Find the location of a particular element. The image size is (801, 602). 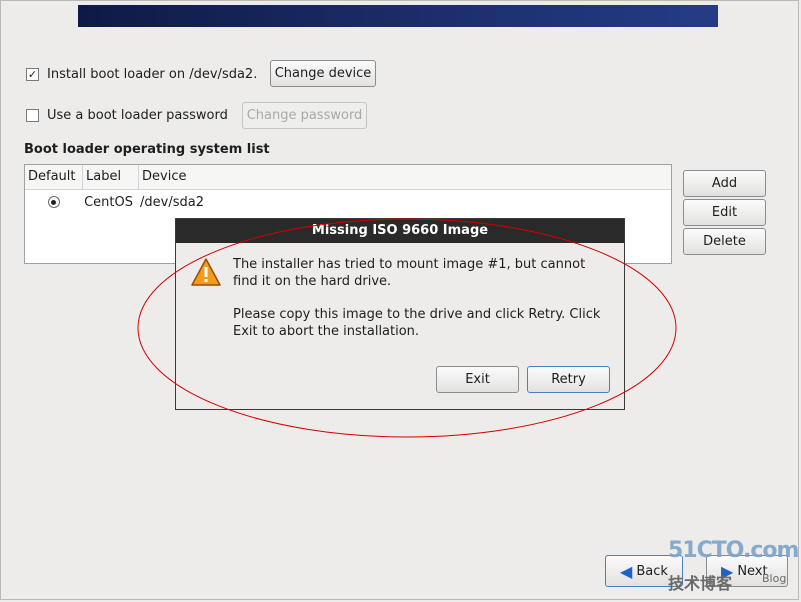

back-label: Back is located at coordinates (652, 571).